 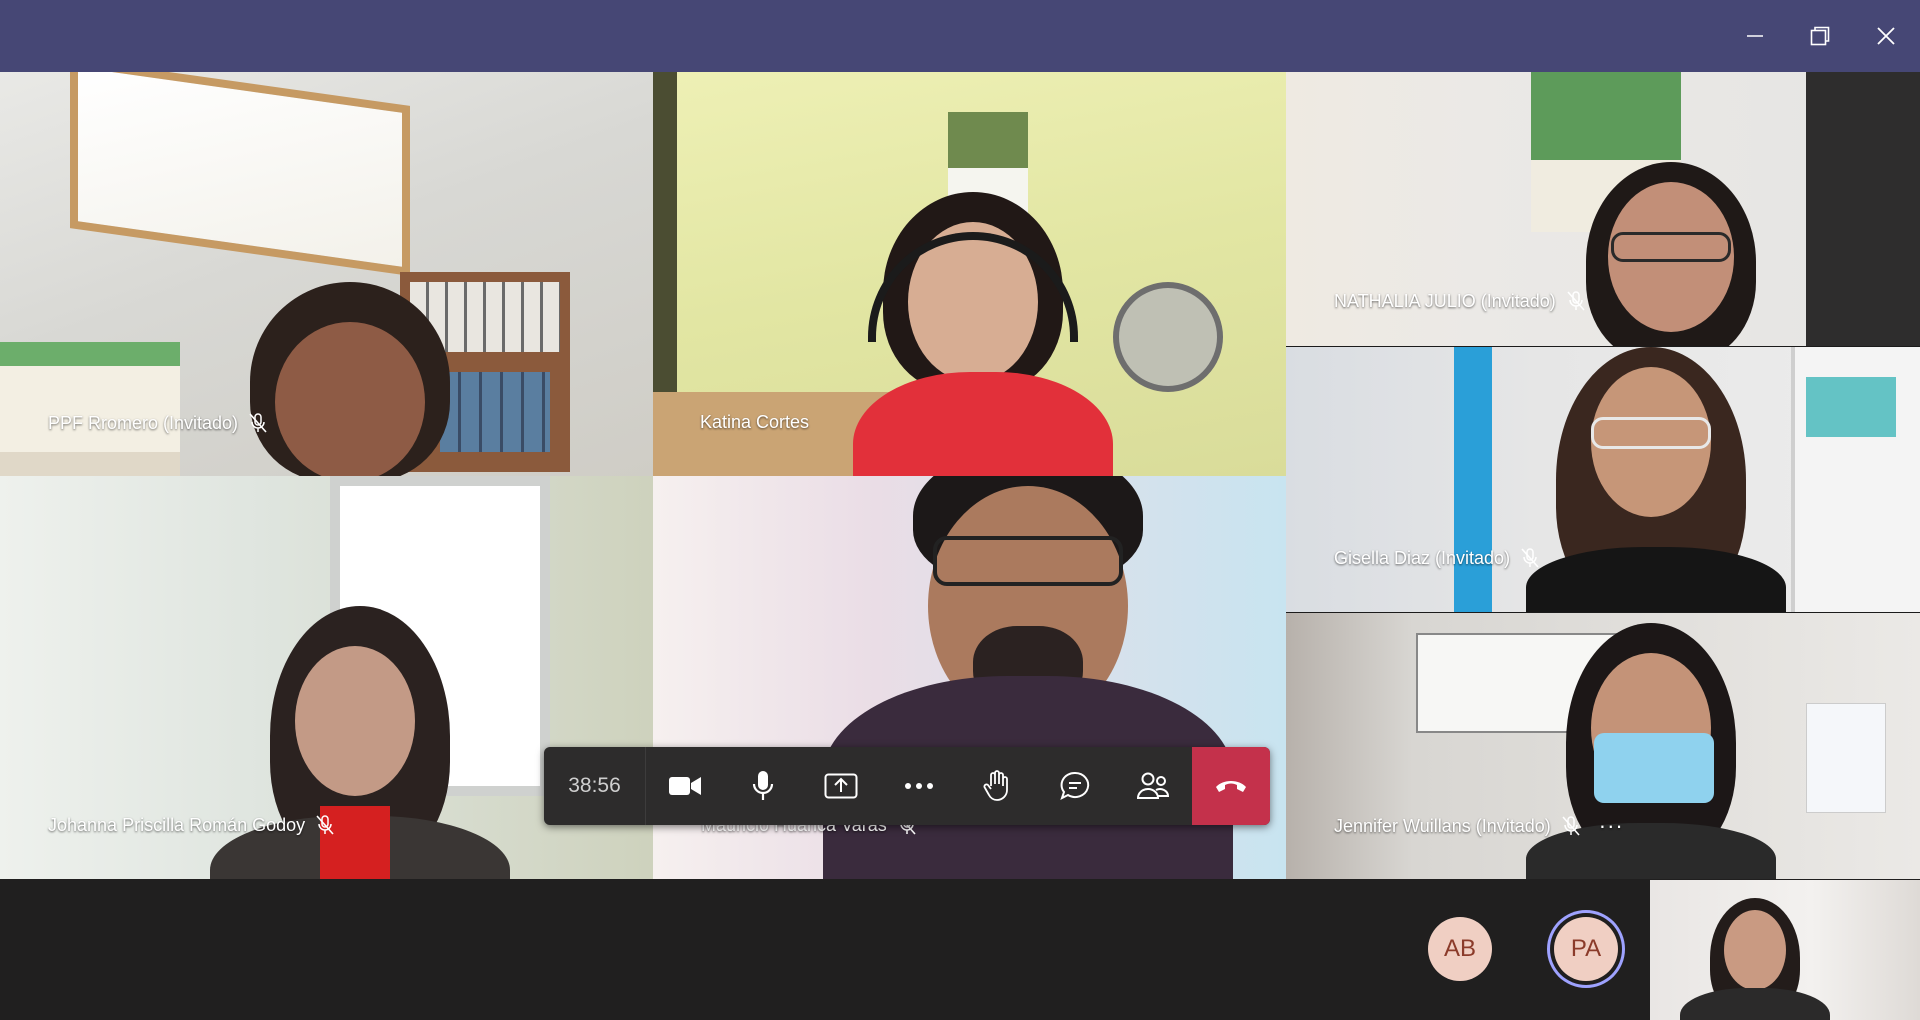 What do you see at coordinates (997, 786) in the screenshot?
I see `raise-hand-icon` at bounding box center [997, 786].